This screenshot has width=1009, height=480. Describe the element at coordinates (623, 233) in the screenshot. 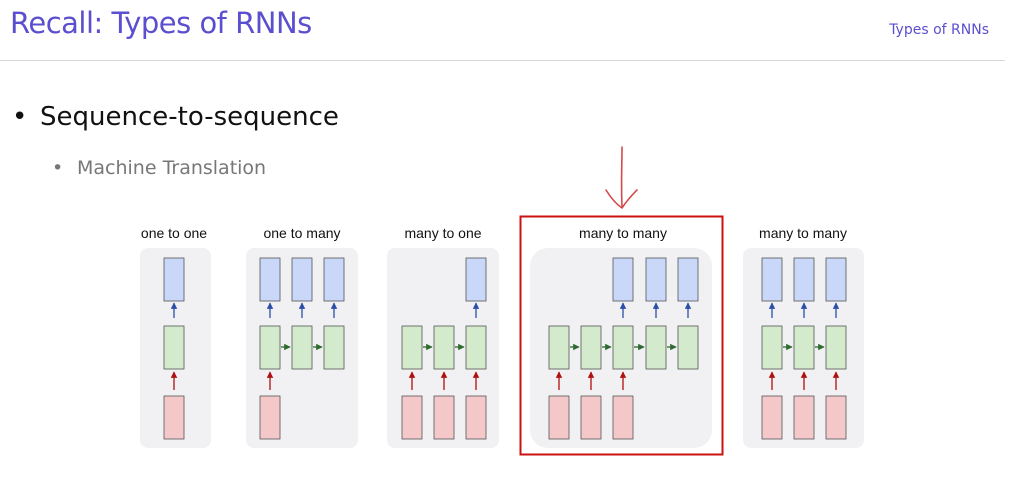

I see `diagram-title-many-to-many-delayed: many to many` at that location.